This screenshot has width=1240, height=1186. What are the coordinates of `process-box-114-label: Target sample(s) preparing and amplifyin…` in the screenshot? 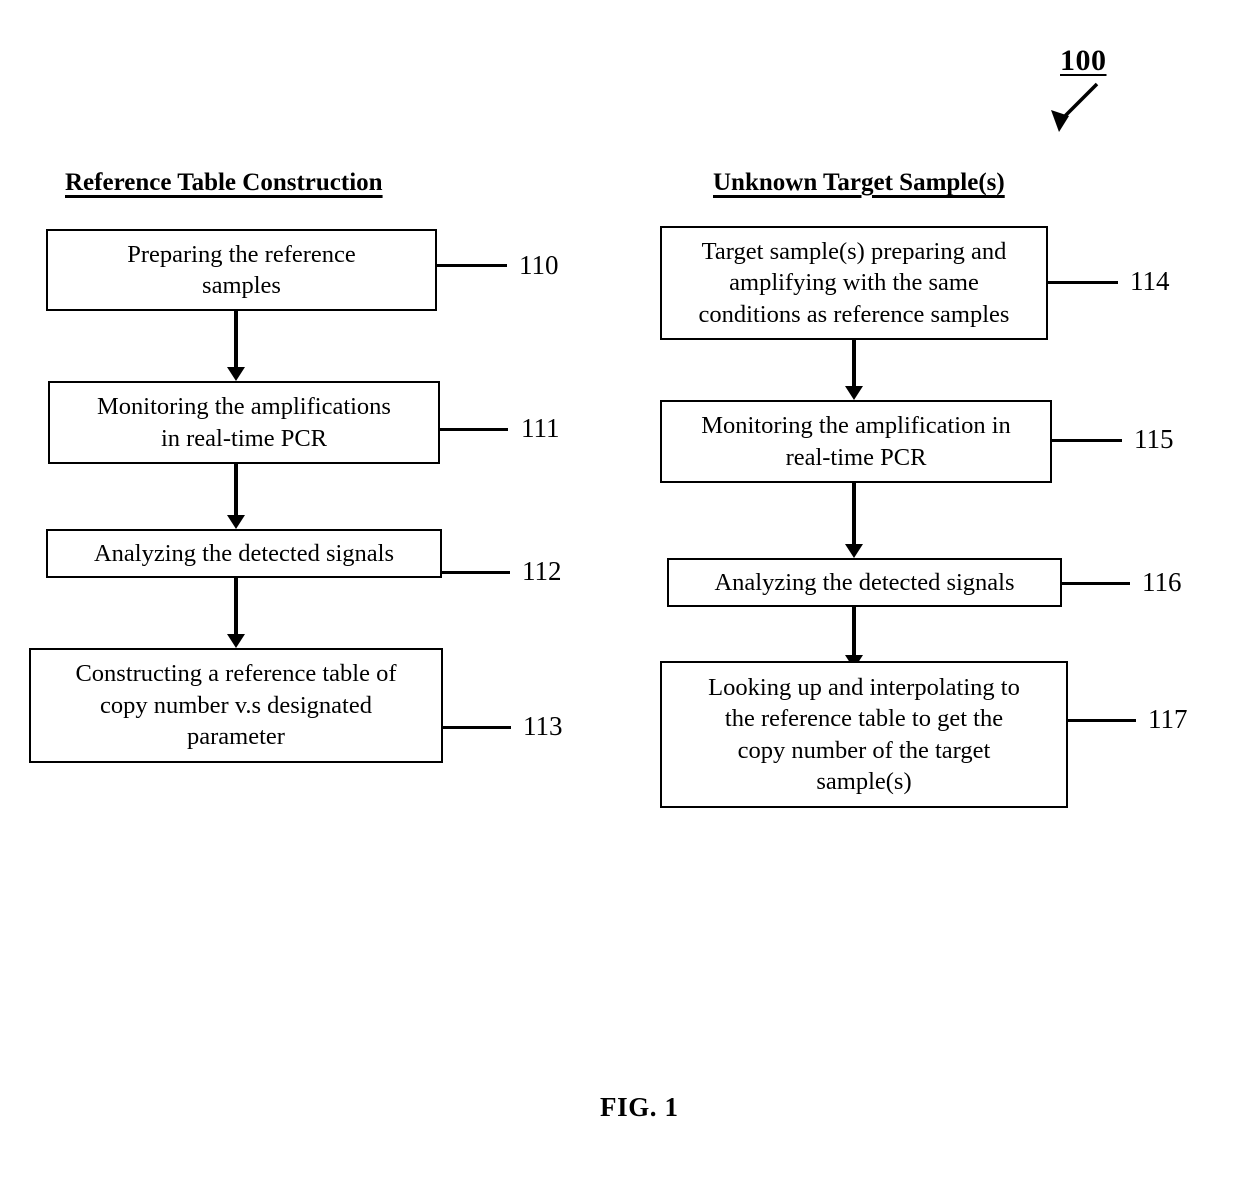 It's located at (854, 282).